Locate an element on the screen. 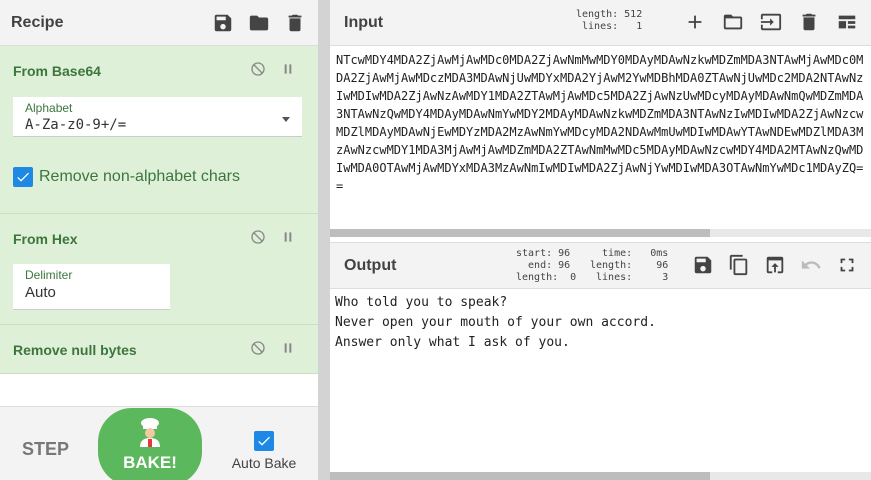 This screenshot has width=871, height=480. undo-icon is located at coordinates (811, 264).